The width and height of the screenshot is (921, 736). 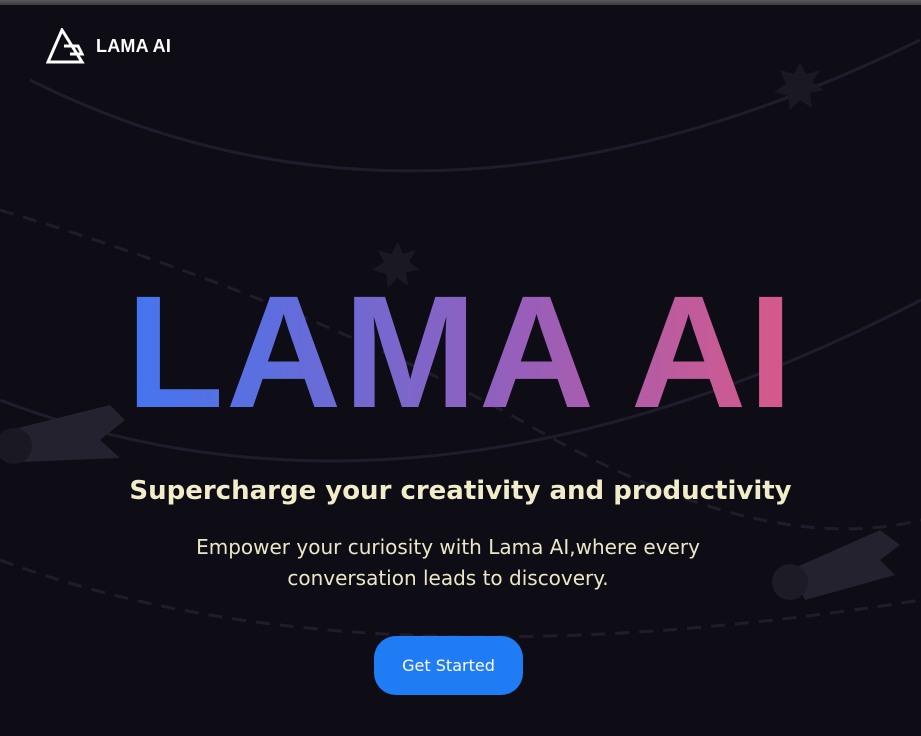 I want to click on brand-logo: LAMA AI, so click(x=108, y=46).